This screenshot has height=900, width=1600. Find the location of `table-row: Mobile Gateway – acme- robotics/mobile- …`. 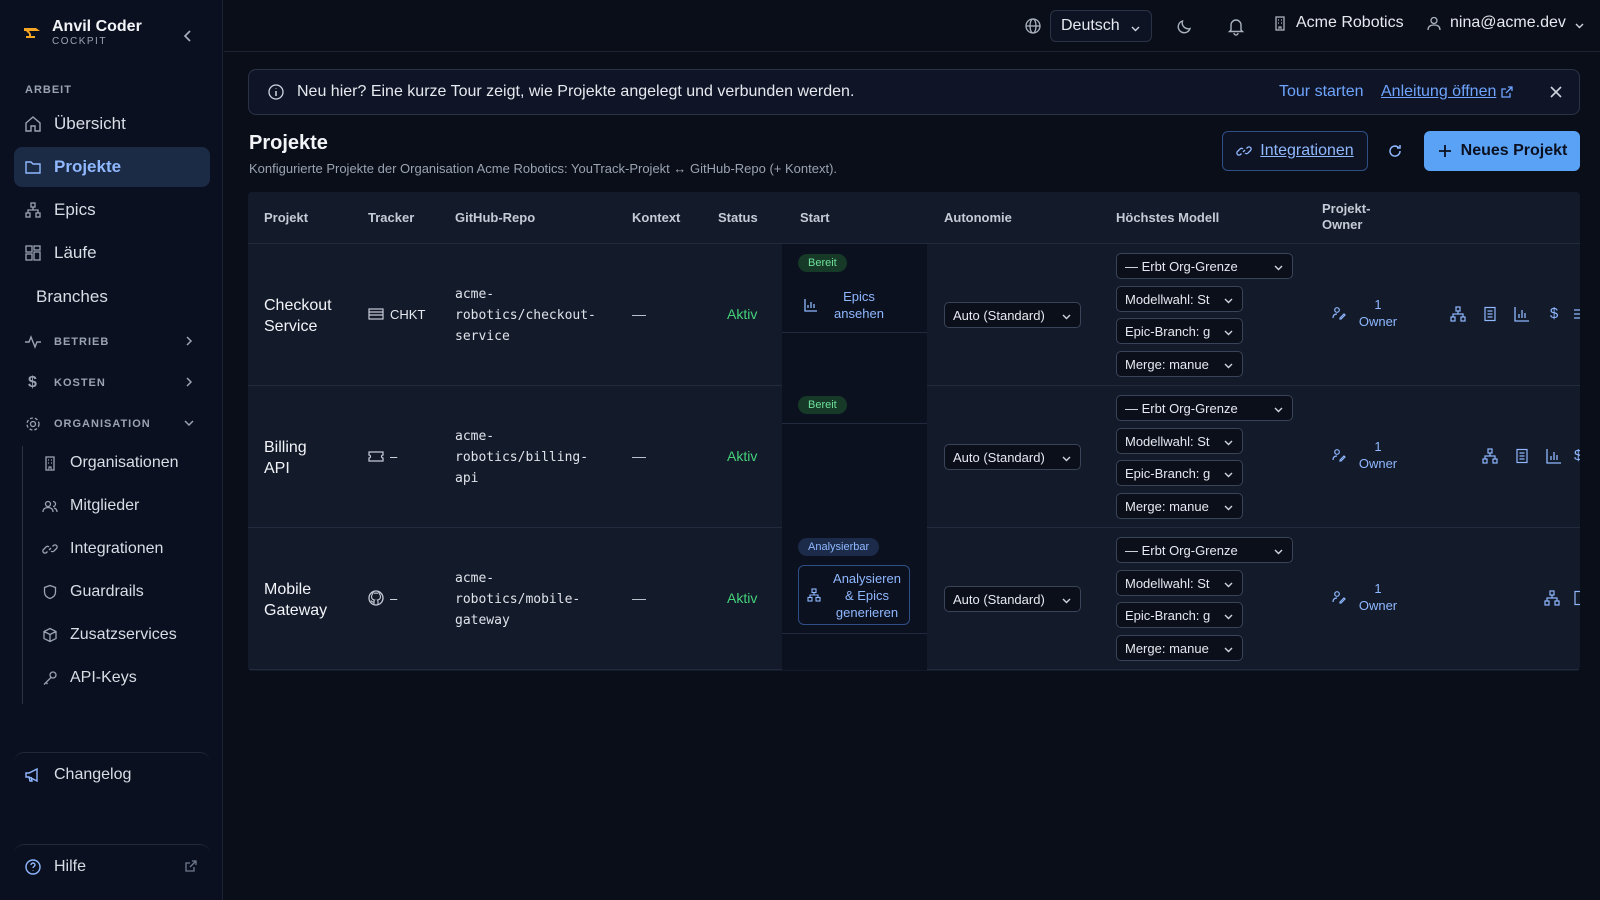

table-row: Mobile Gateway – acme- robotics/mobile- … is located at coordinates (914, 599).